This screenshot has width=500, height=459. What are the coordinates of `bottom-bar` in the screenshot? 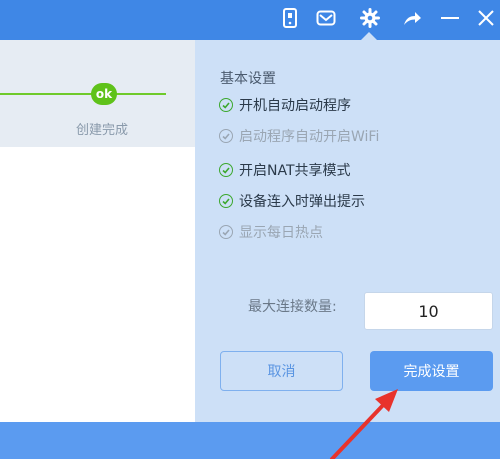 It's located at (250, 440).